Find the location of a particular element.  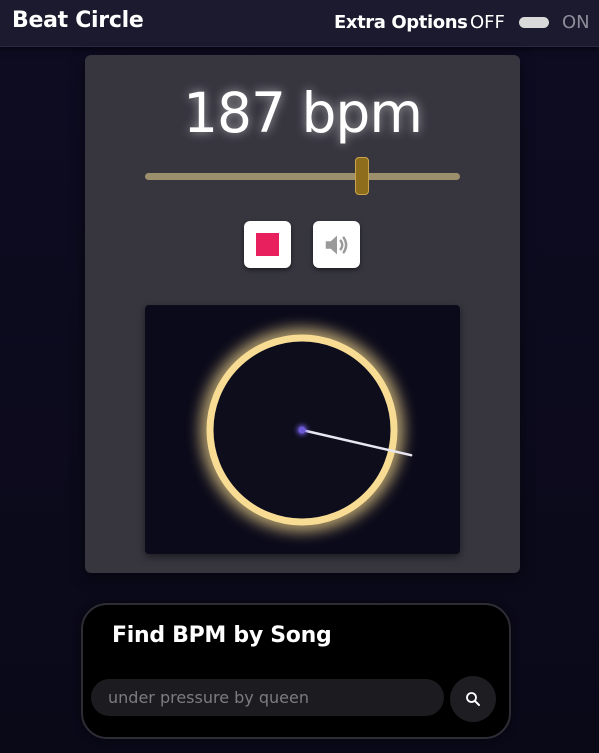

search-button is located at coordinates (473, 699).